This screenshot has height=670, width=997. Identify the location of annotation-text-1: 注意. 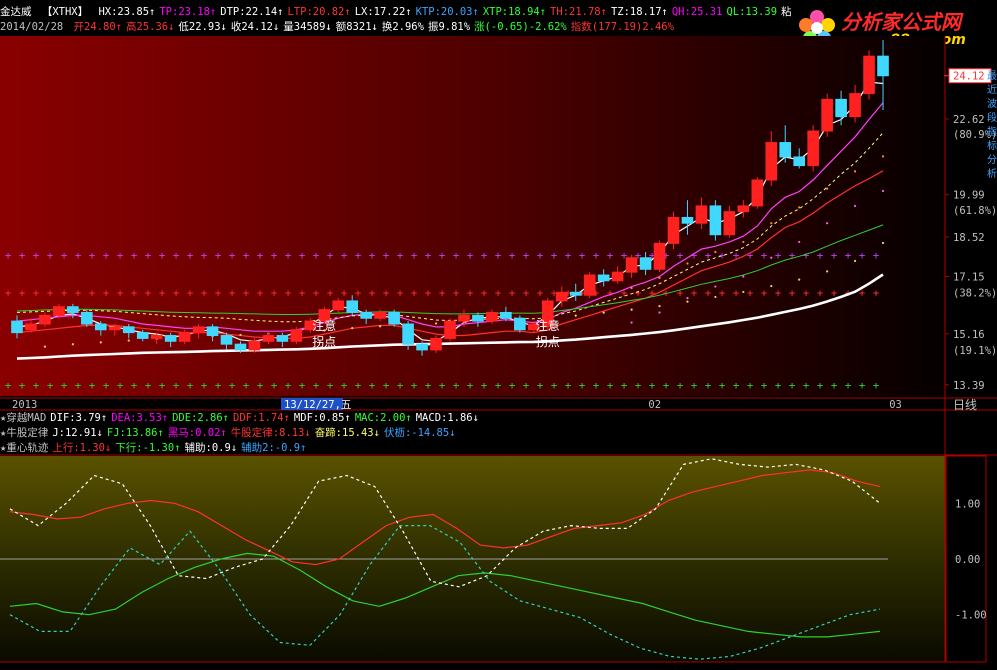
(548, 325).